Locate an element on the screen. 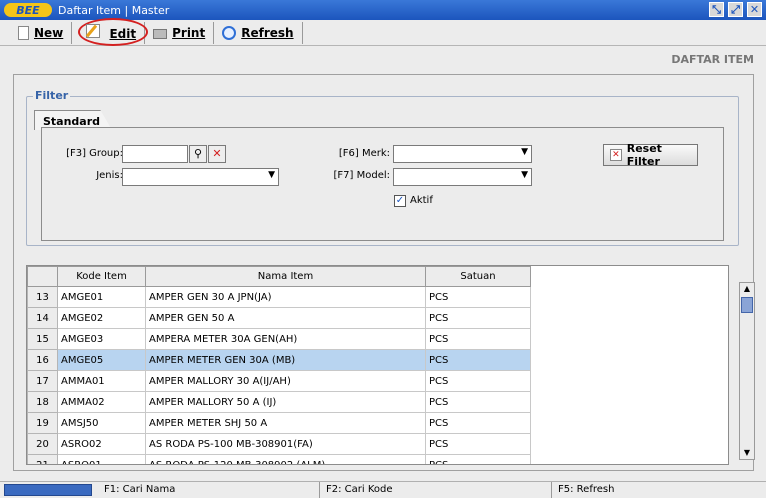  toolbar: New Edit Print Refresh is located at coordinates (383, 32).